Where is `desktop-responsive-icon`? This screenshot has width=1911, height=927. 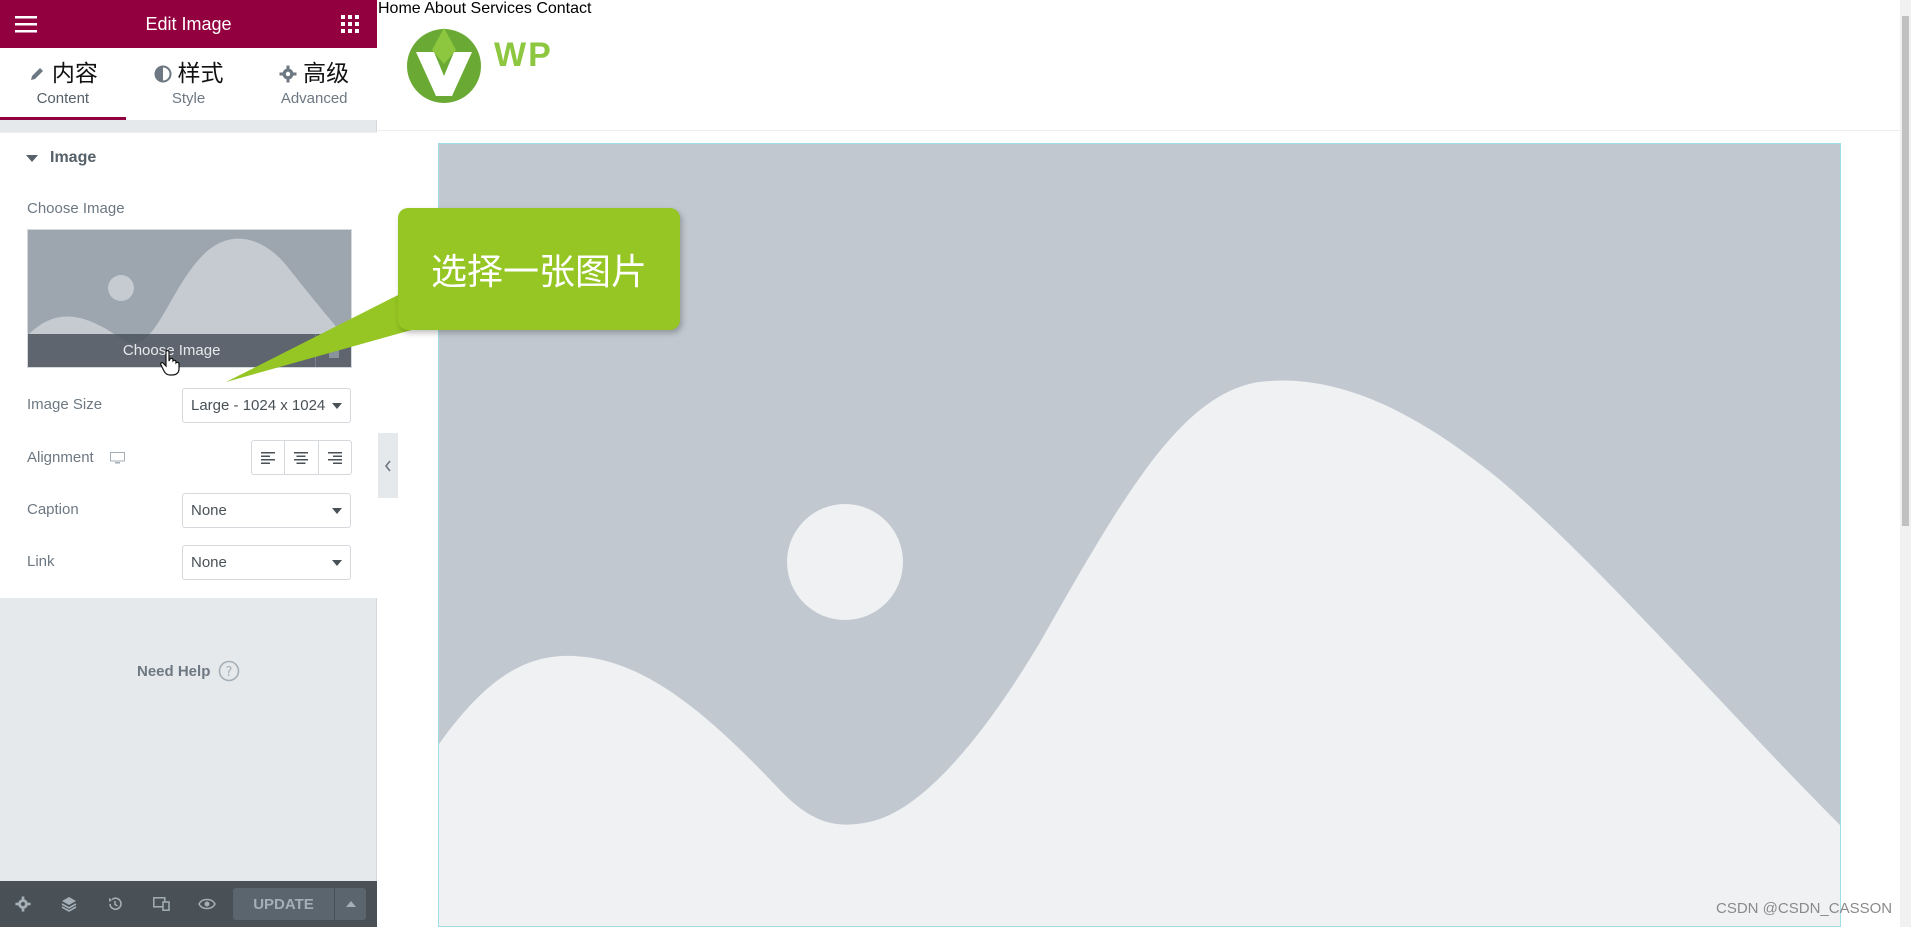 desktop-responsive-icon is located at coordinates (117, 458).